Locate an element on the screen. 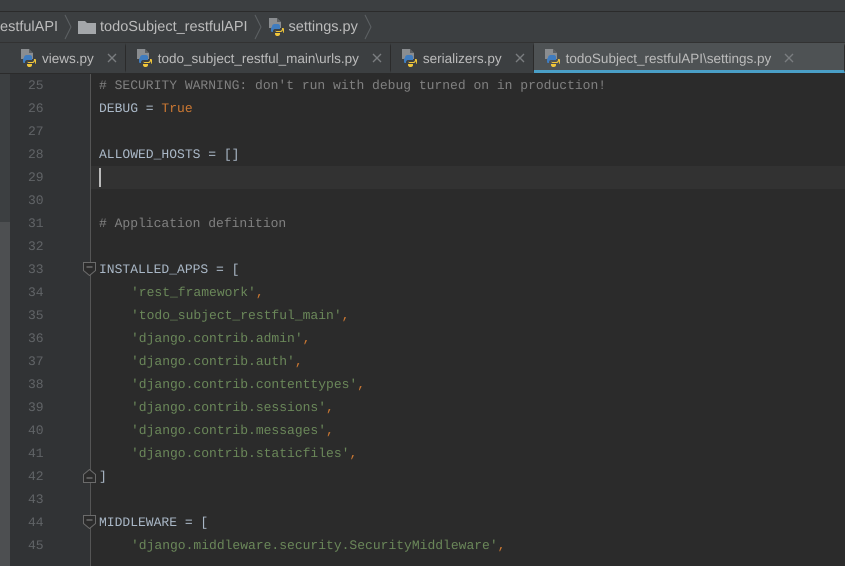  code-line: DEBUG = True is located at coordinates (146, 109).